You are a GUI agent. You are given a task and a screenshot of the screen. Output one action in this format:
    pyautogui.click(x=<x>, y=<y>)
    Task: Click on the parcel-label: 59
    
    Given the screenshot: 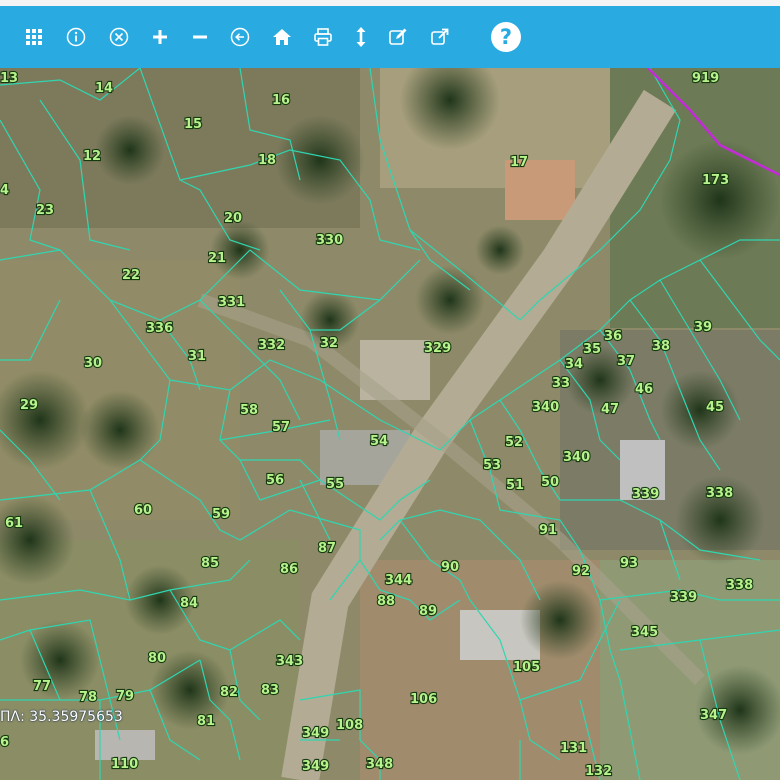 What is the action you would take?
    pyautogui.click(x=221, y=514)
    